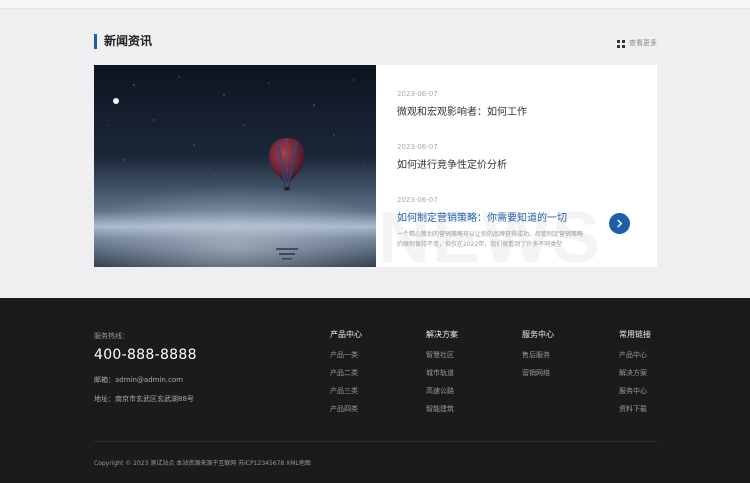 The height and width of the screenshot is (483, 750). Describe the element at coordinates (442, 391) in the screenshot. I see `footer-link: 高速公路` at that location.